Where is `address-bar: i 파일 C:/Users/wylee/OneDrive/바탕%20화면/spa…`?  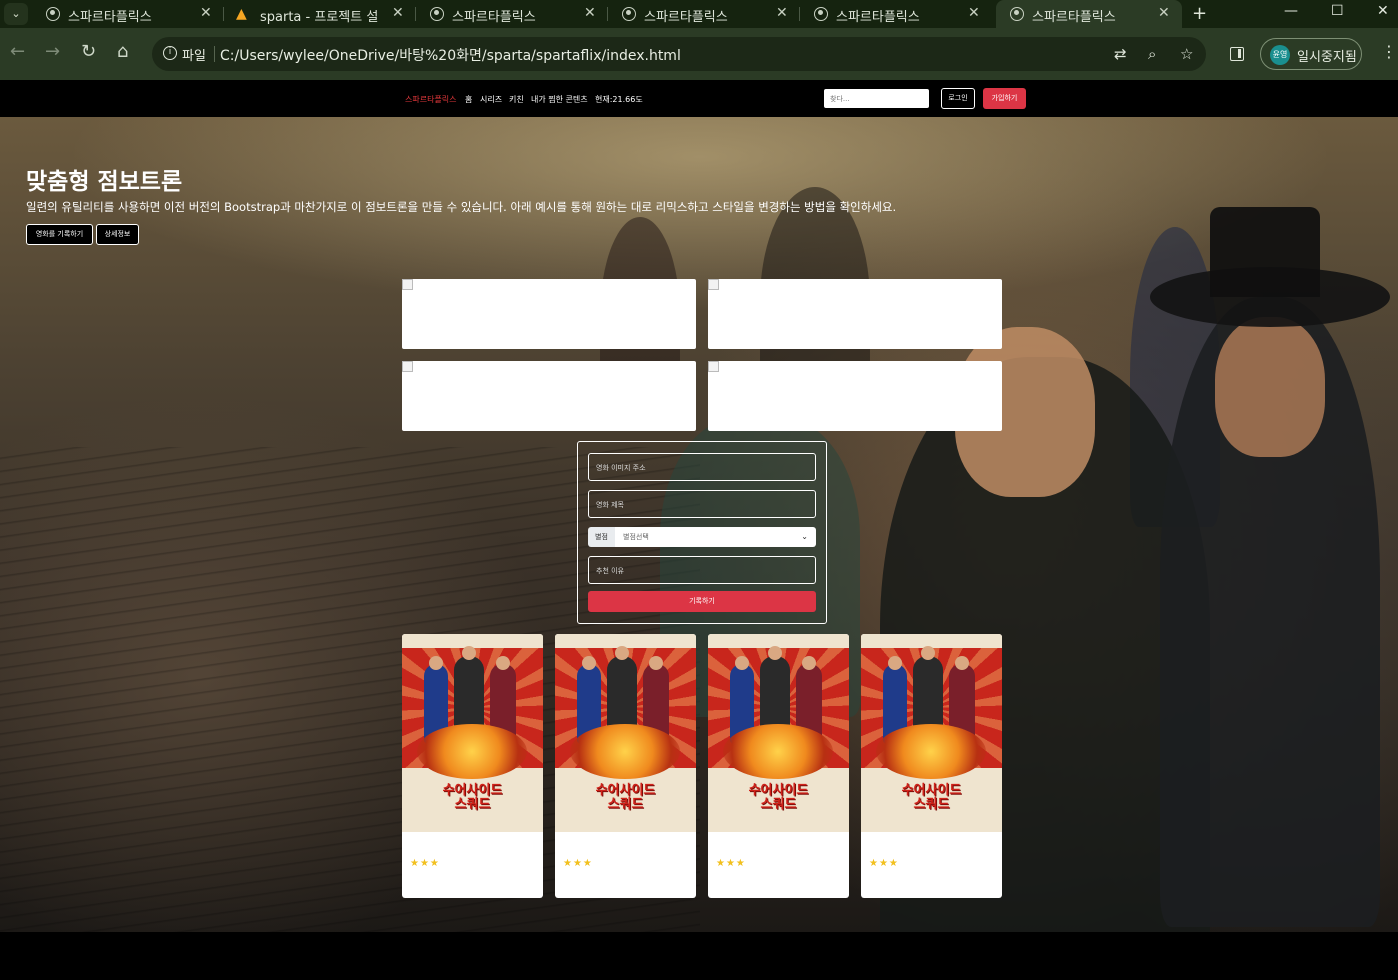 address-bar: i 파일 C:/Users/wylee/OneDrive/바탕%20화면/spa… is located at coordinates (679, 54).